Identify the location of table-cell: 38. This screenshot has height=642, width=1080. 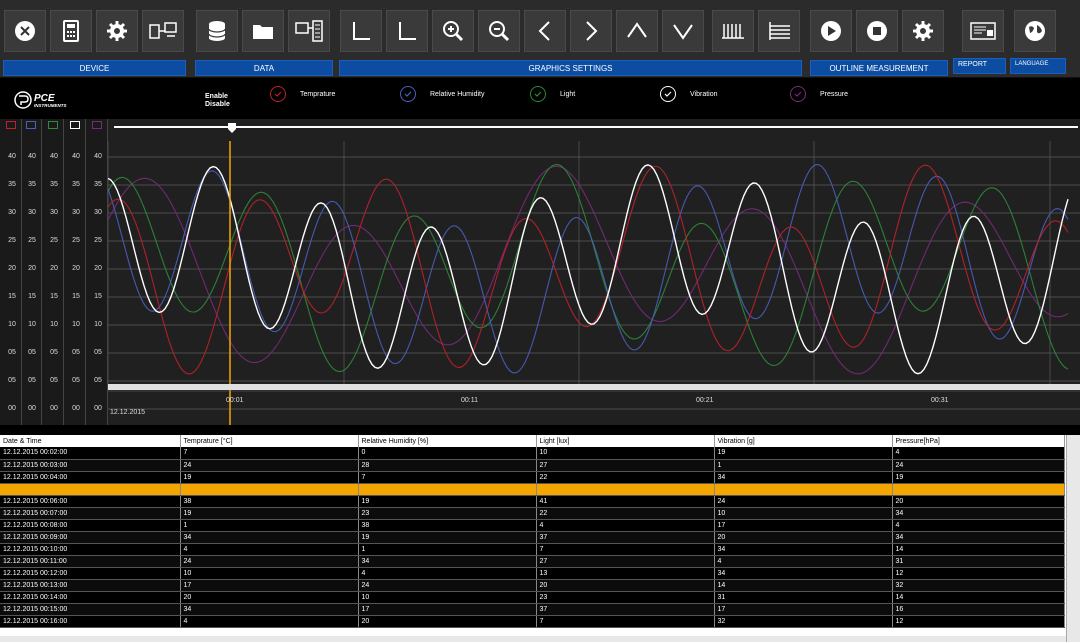
(447, 525).